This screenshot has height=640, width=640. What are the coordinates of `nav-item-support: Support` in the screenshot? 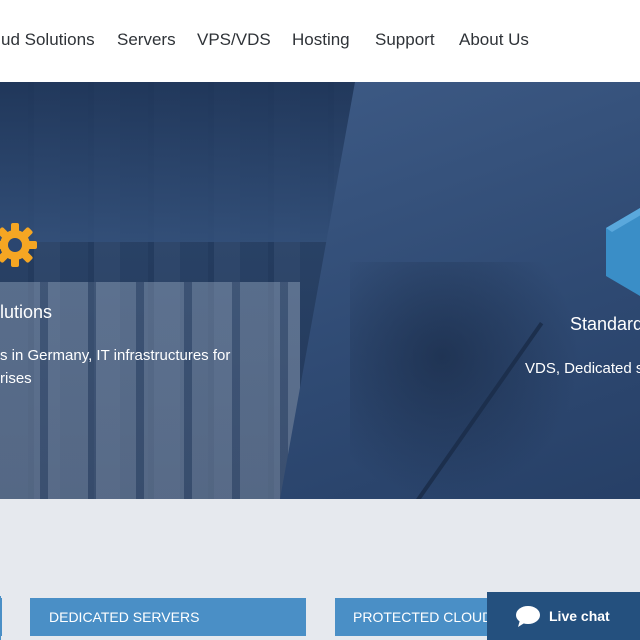 It's located at (405, 40).